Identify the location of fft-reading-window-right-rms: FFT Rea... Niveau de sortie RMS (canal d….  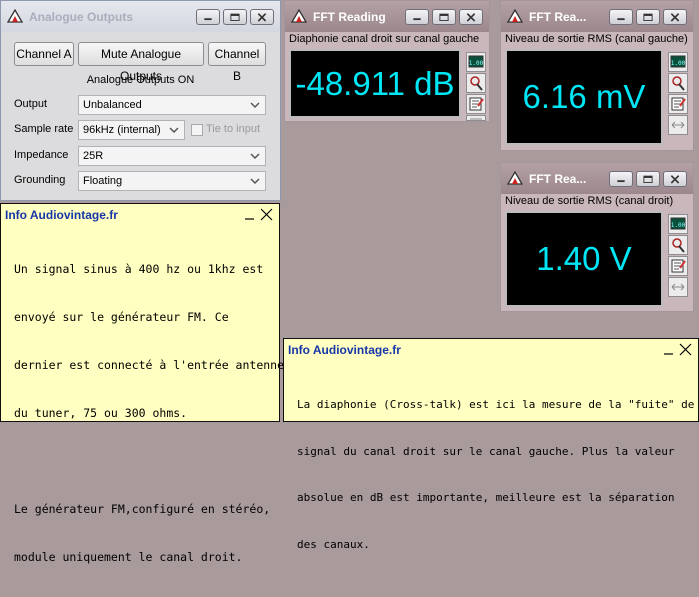
(597, 237).